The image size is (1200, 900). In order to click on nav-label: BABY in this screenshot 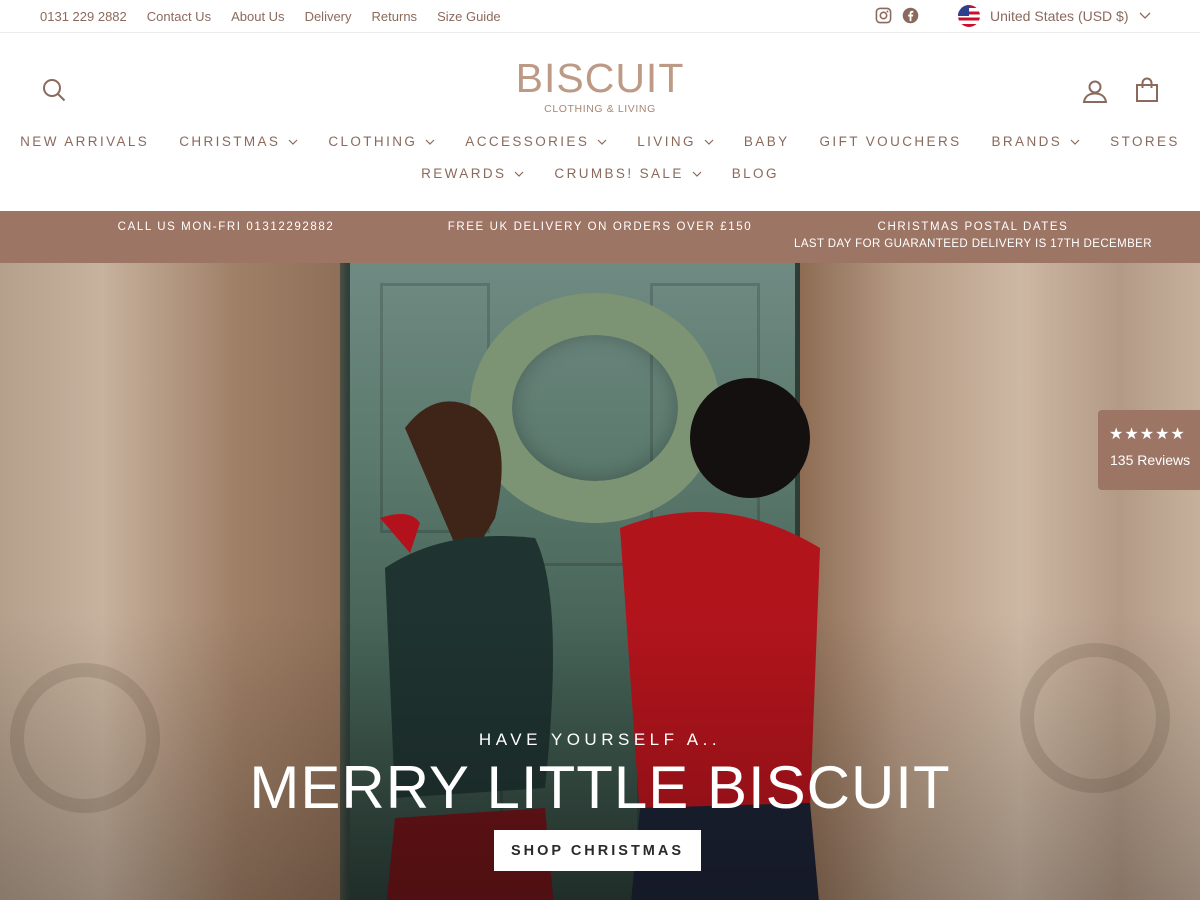, I will do `click(766, 141)`.